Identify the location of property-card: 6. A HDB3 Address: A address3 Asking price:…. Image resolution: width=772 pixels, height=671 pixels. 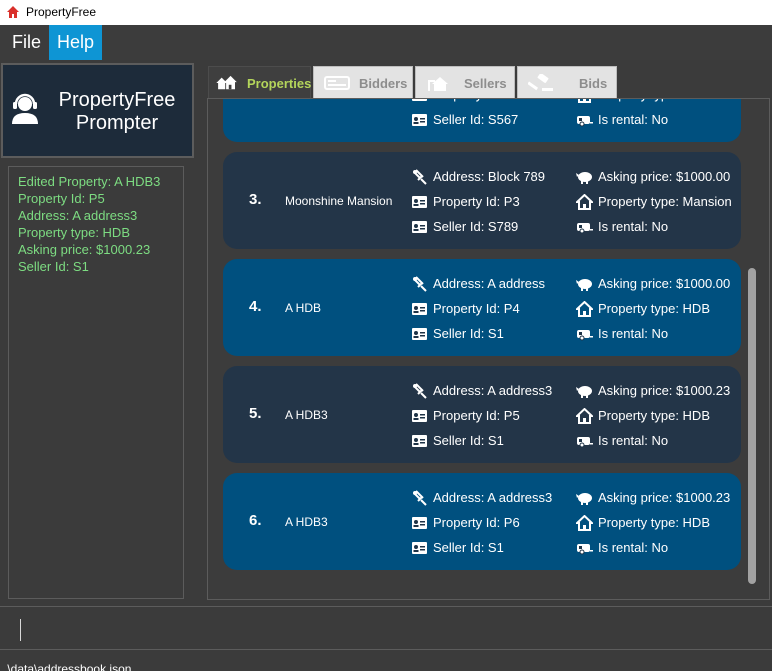
(482, 521).